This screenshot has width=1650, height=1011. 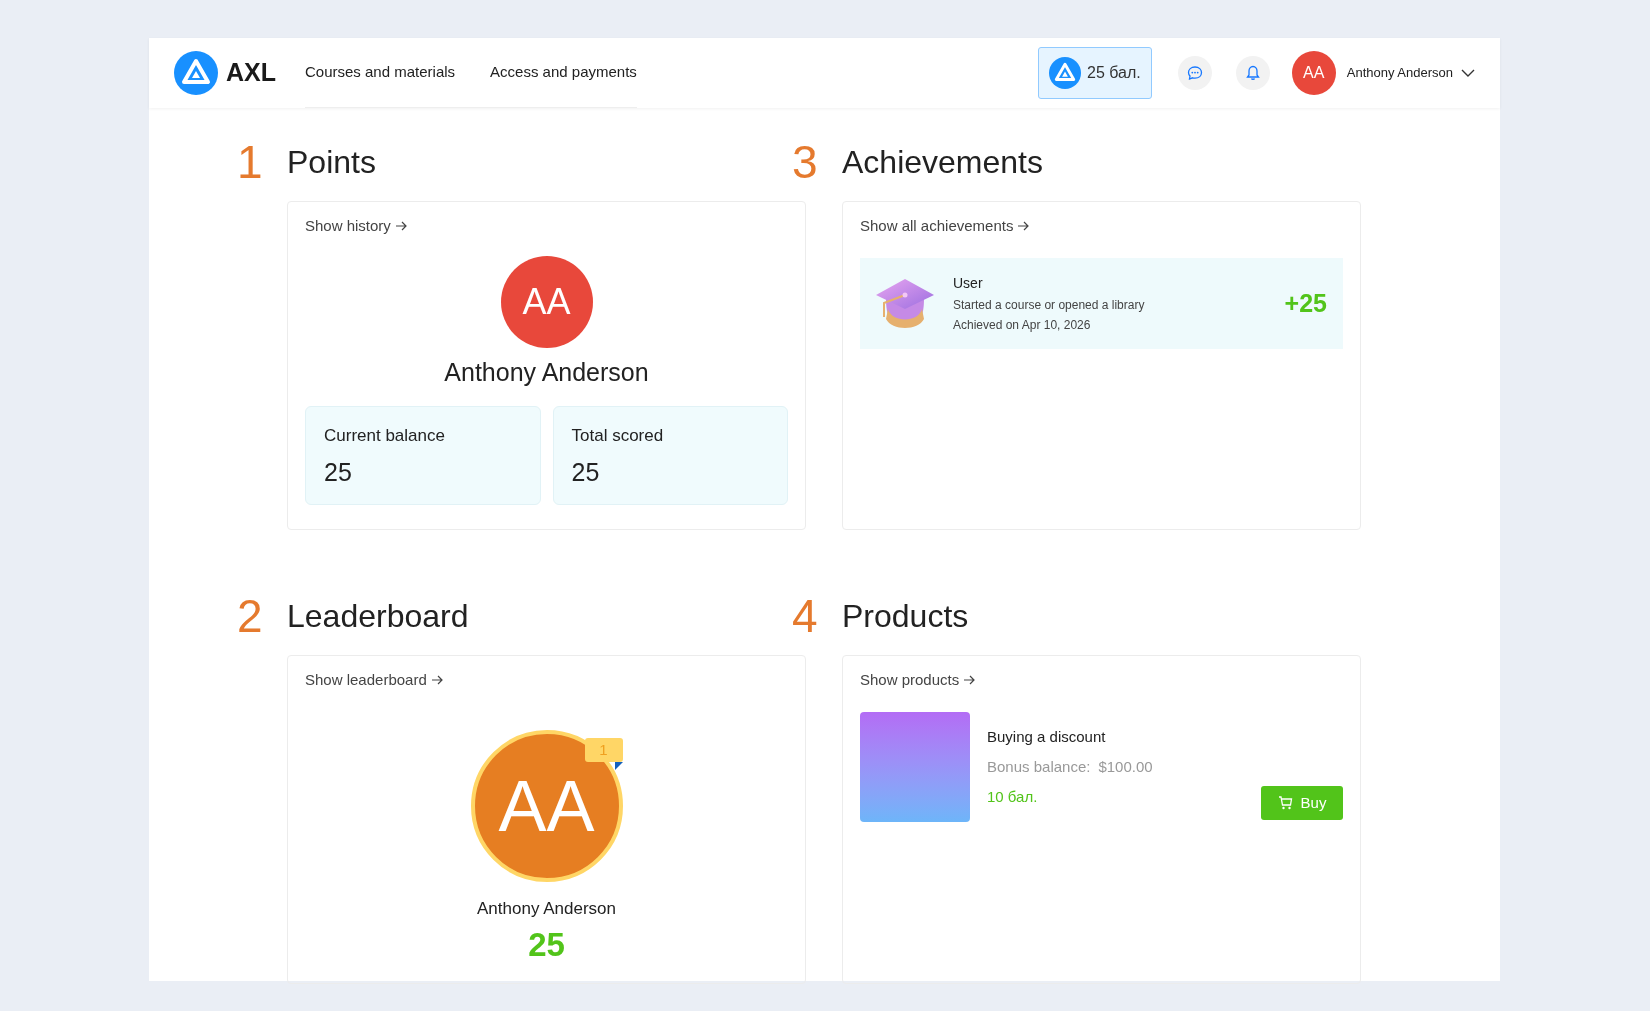 I want to click on bonus-value: $100.00, so click(x=1125, y=766).